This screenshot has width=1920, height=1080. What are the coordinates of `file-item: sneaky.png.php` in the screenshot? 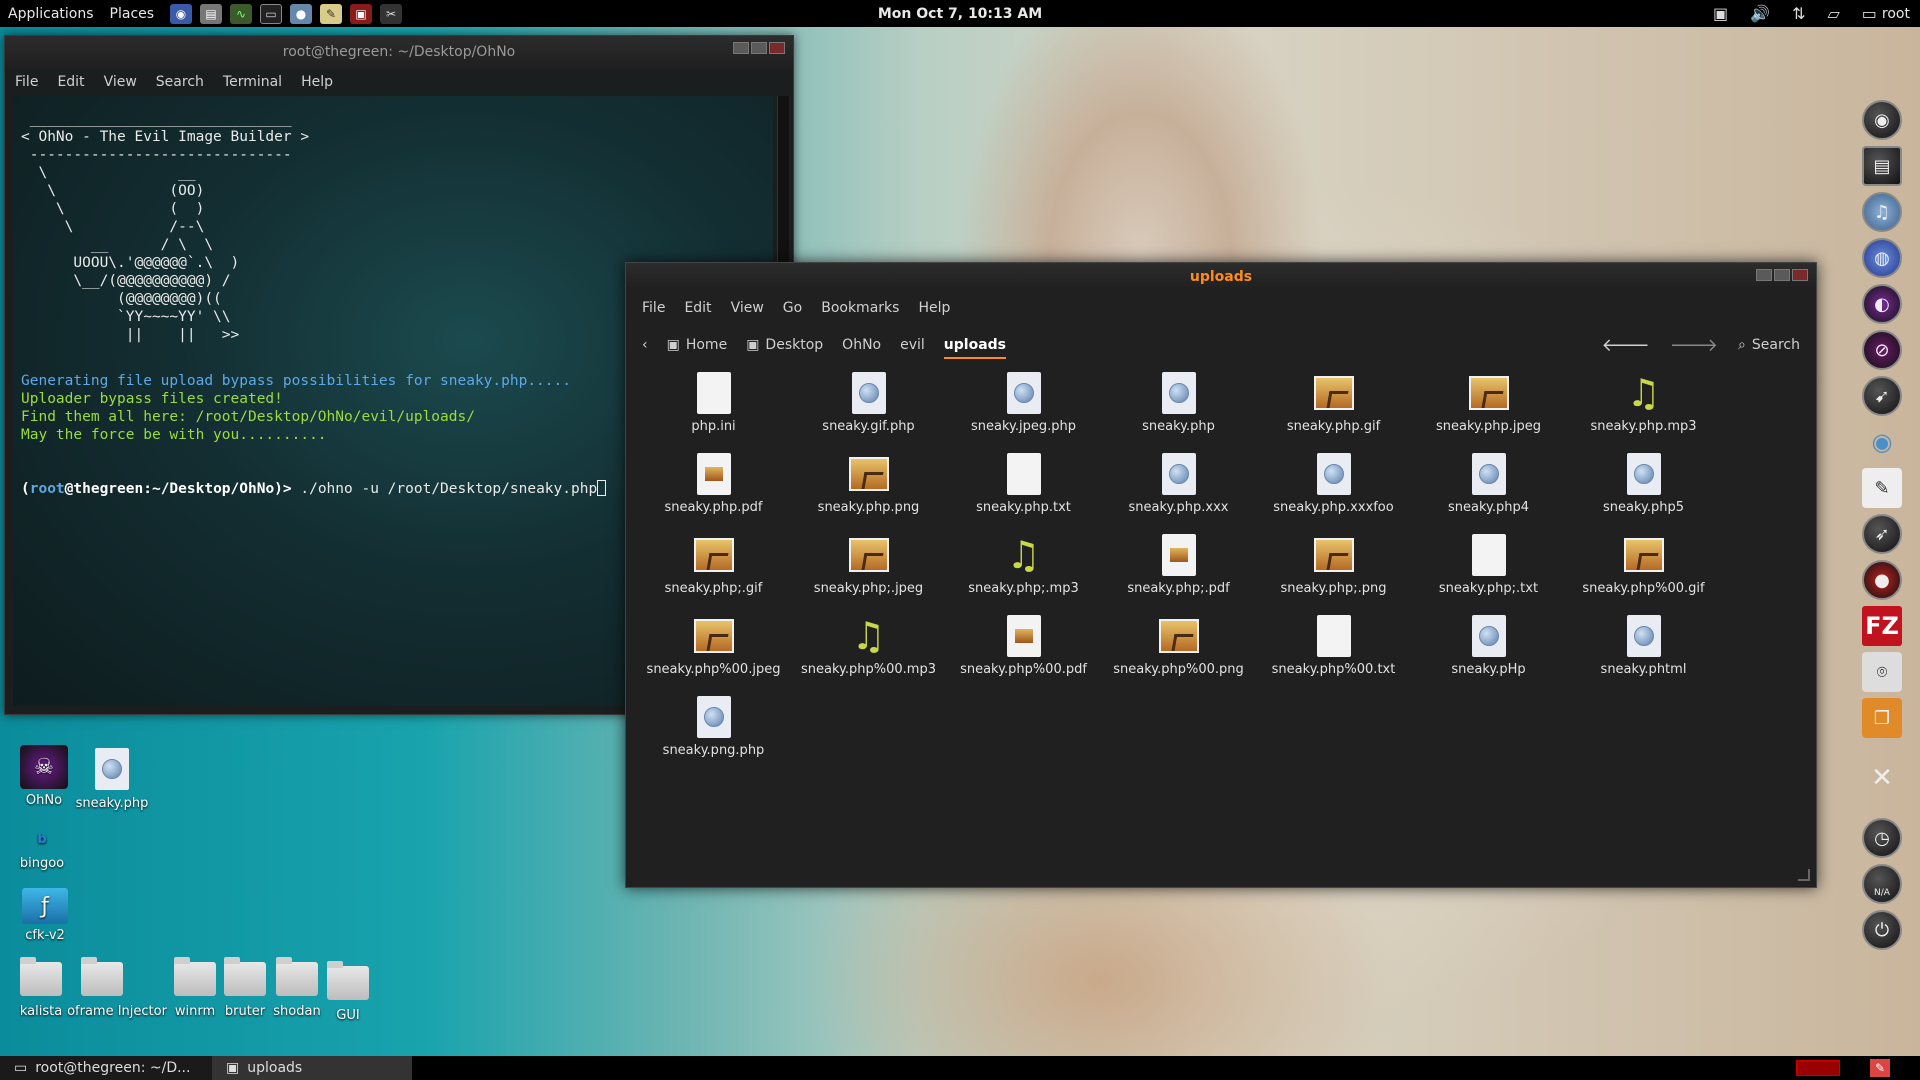 It's located at (713, 732).